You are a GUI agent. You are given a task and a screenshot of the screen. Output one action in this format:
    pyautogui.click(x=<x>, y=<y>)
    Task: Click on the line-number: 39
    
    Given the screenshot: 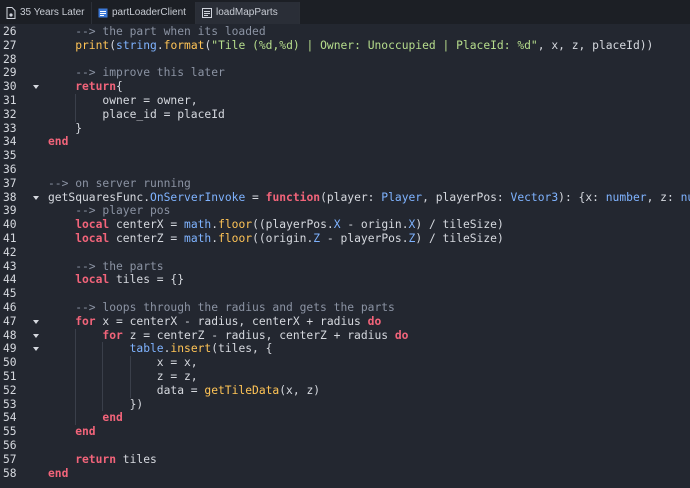 What is the action you would take?
    pyautogui.click(x=10, y=211)
    